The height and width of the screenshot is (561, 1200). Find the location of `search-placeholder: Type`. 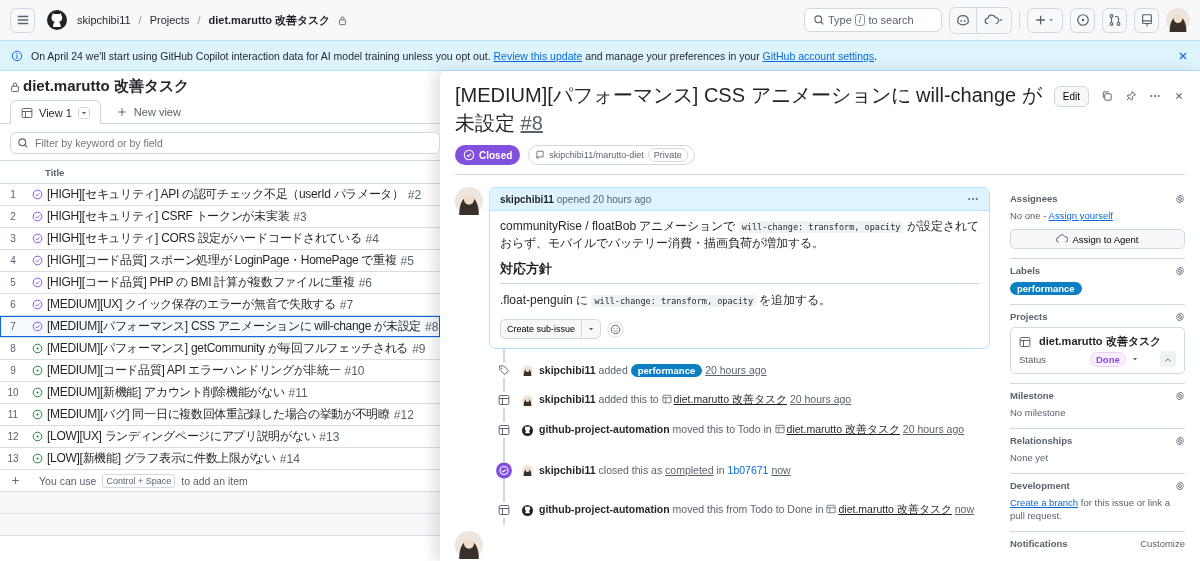

search-placeholder: Type is located at coordinates (840, 20).